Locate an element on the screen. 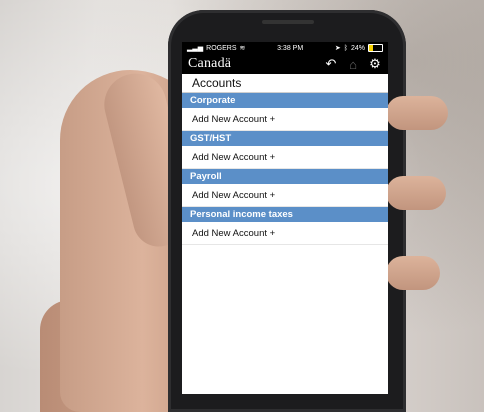  status-time: 3:38 PM is located at coordinates (290, 48).